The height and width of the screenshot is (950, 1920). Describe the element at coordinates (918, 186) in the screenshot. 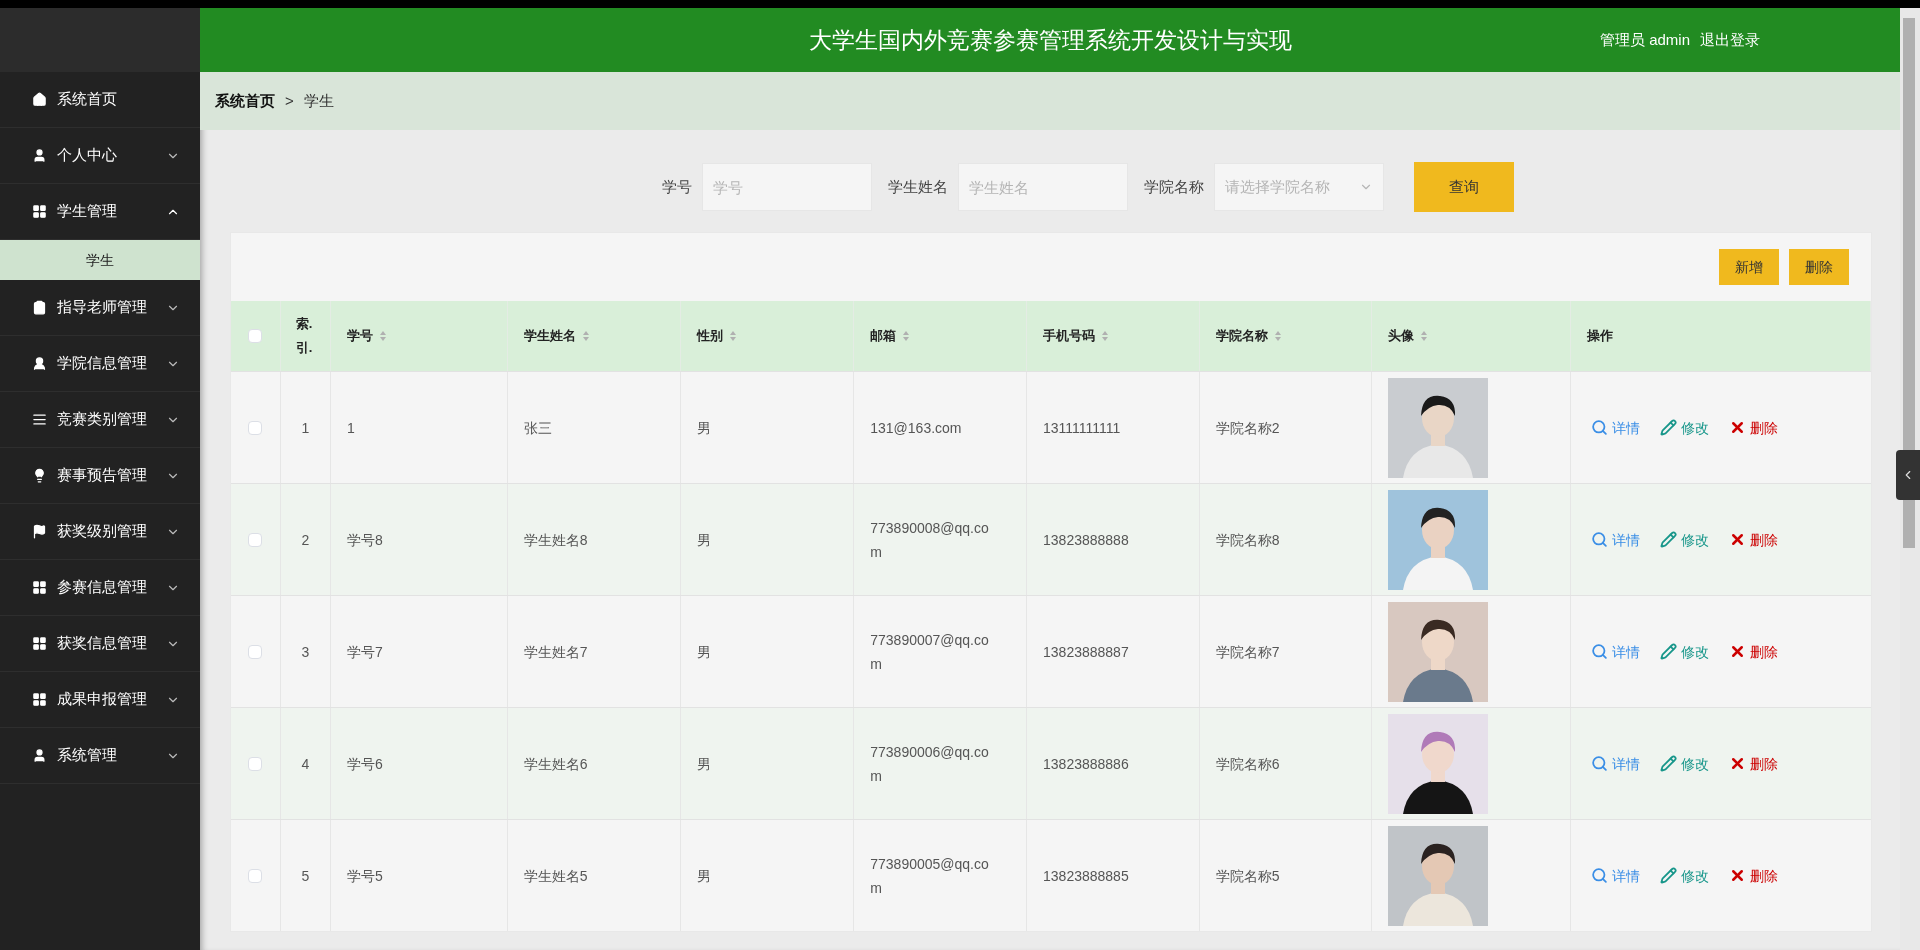

I see `field-label: 学生姓名` at that location.